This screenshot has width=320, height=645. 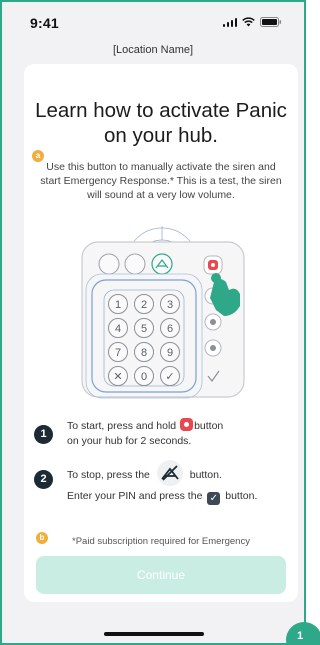 I want to click on step-1-text-after: button, so click(x=209, y=426).